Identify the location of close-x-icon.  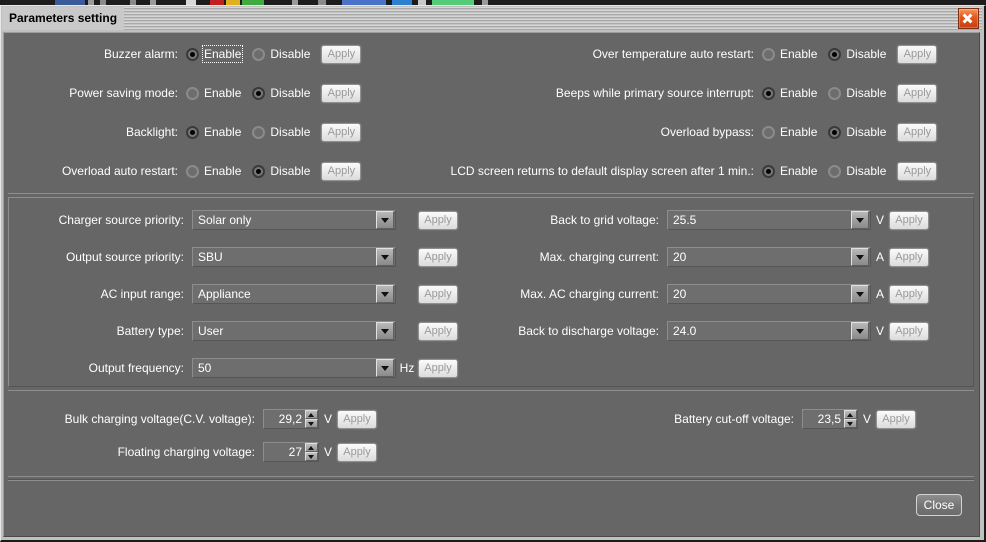
(968, 18).